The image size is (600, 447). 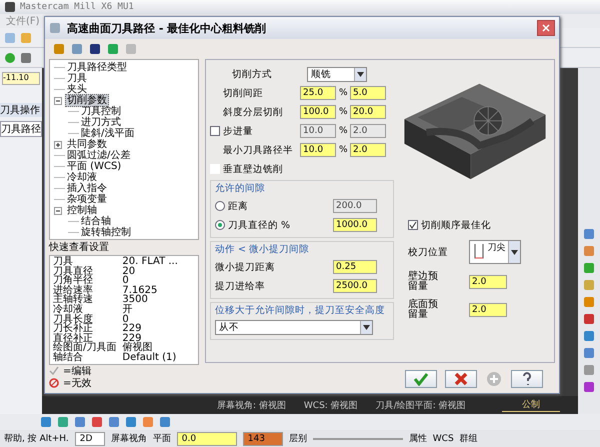 What do you see at coordinates (54, 383) in the screenshot?
I see `no-entry-icon` at bounding box center [54, 383].